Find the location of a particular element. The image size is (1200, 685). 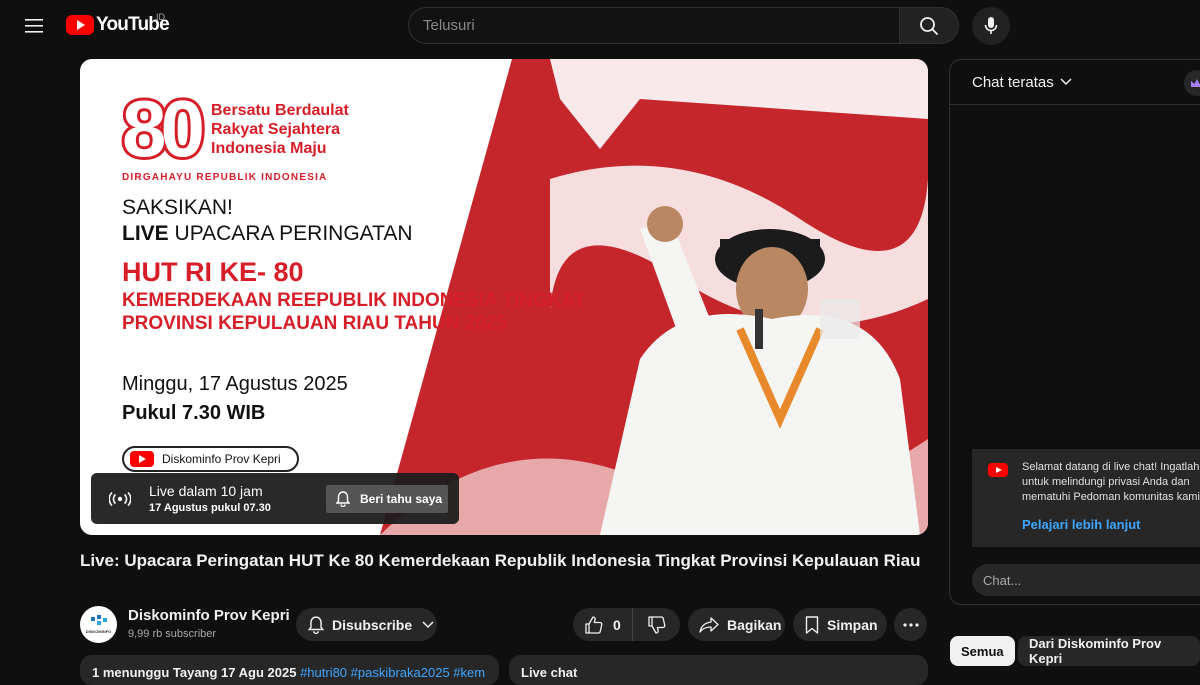

hamburger-icon is located at coordinates (34, 26).